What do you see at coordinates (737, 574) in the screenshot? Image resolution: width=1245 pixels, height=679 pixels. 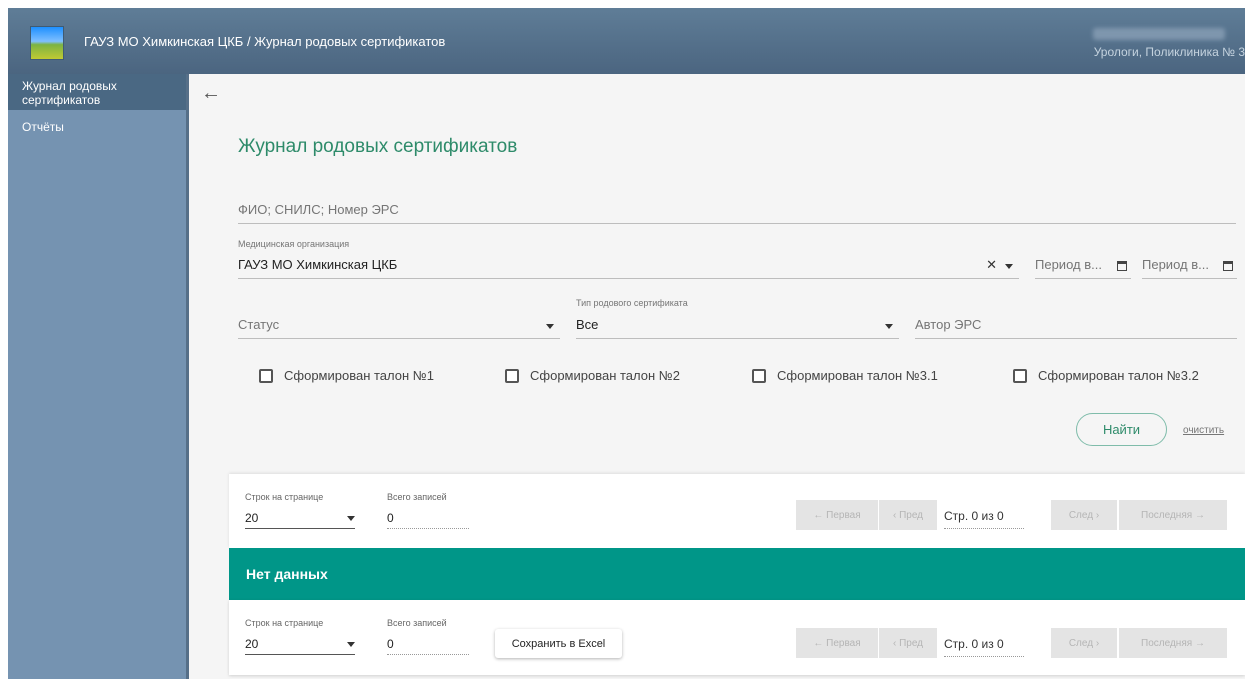 I see `no-data-banner: Нет данных` at bounding box center [737, 574].